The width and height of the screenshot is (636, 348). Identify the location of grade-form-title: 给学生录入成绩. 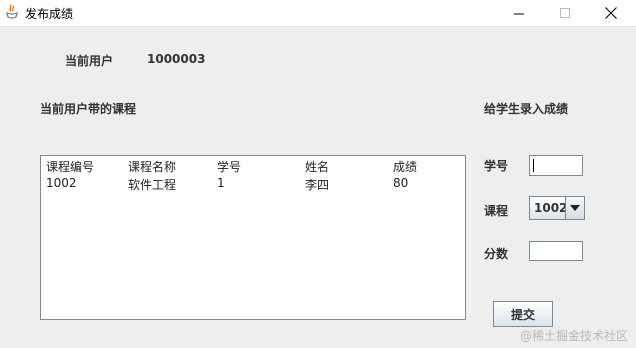
(526, 109).